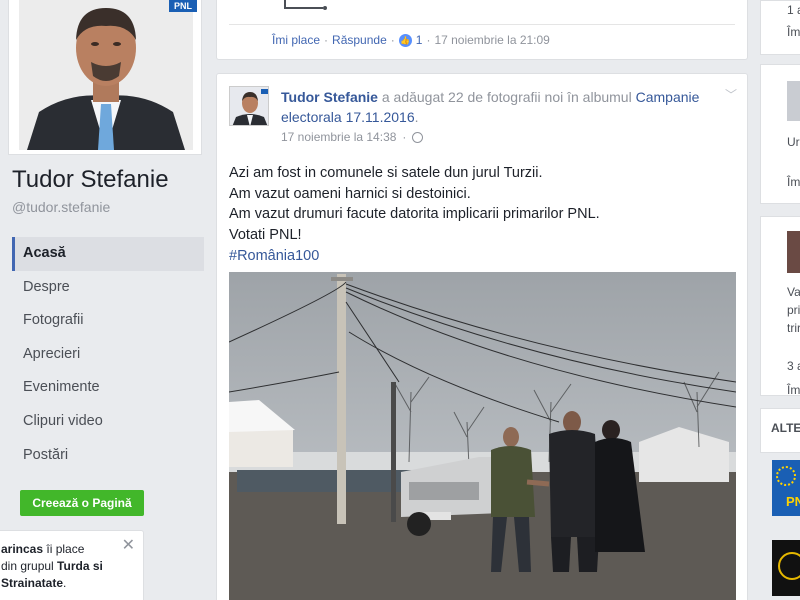 The height and width of the screenshot is (600, 800). What do you see at coordinates (29, 566) in the screenshot?
I see `notification-text: din grupul` at bounding box center [29, 566].